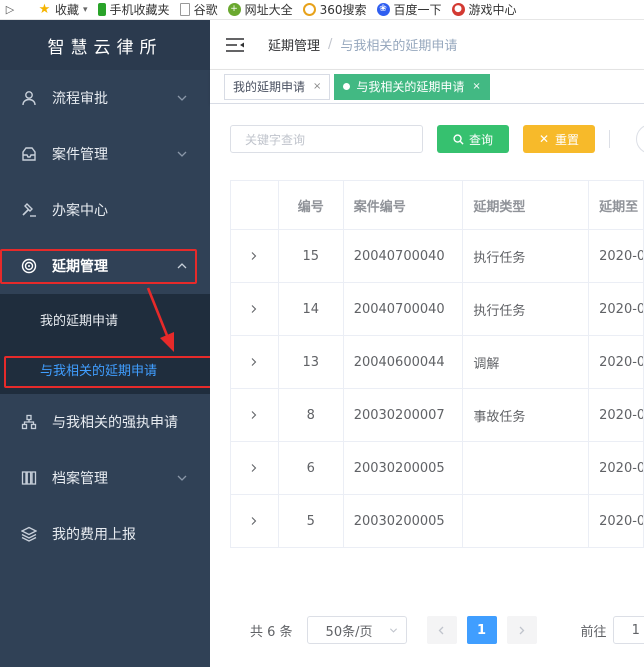  I want to click on paw-icon: ❀, so click(383, 9).